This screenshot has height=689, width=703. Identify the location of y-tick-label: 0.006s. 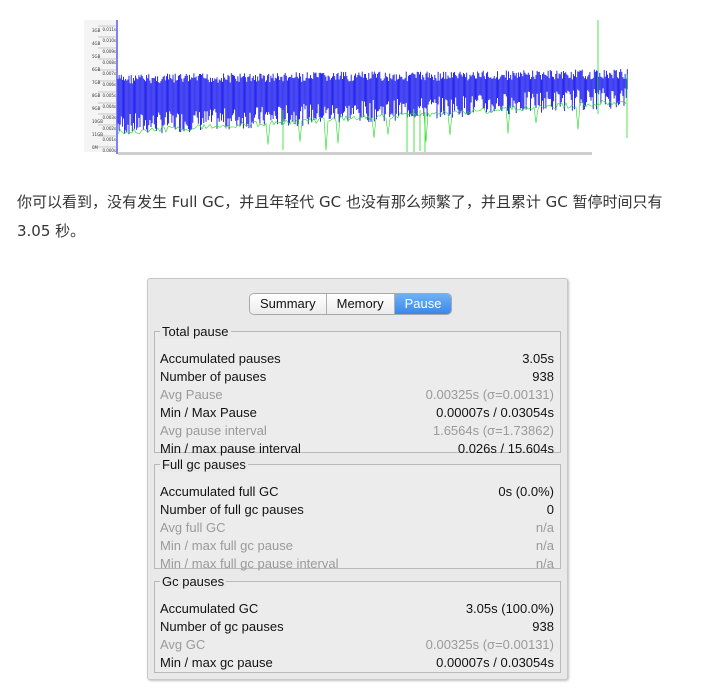
(109, 84).